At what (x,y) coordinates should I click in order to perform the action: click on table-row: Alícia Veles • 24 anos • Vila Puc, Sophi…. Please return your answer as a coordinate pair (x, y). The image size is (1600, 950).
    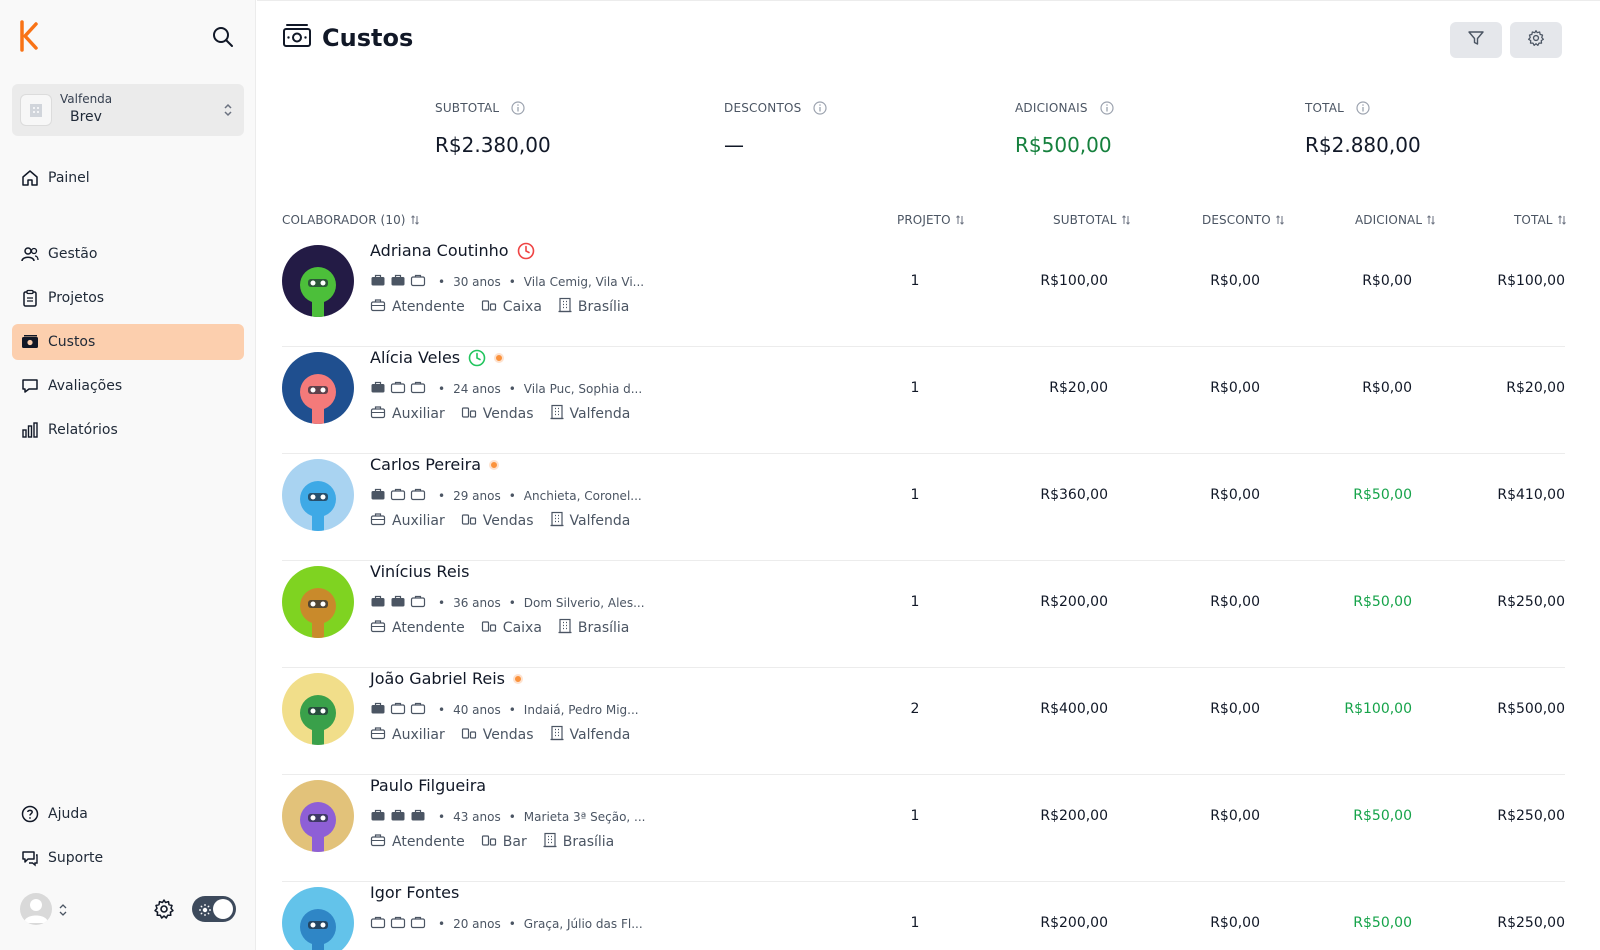
    Looking at the image, I should click on (923, 399).